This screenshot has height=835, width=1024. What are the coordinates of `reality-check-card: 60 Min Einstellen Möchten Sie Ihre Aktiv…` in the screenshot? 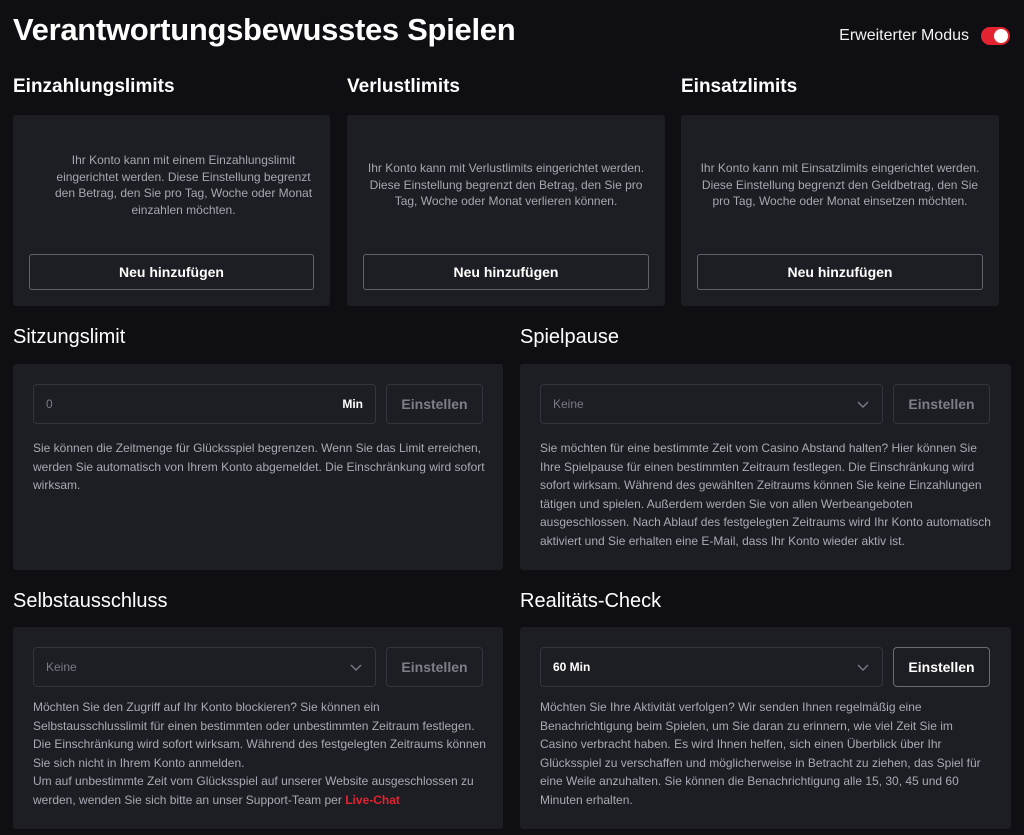 It's located at (765, 728).